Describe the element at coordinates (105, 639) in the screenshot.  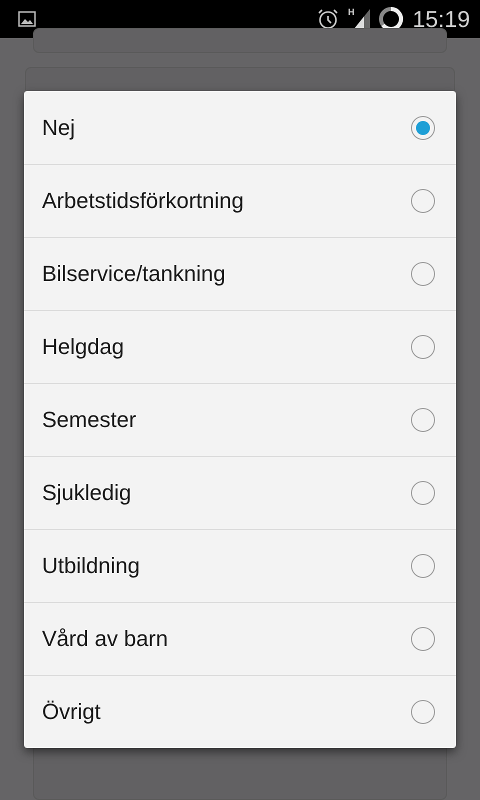
I see `option-label: Vård av barn` at that location.